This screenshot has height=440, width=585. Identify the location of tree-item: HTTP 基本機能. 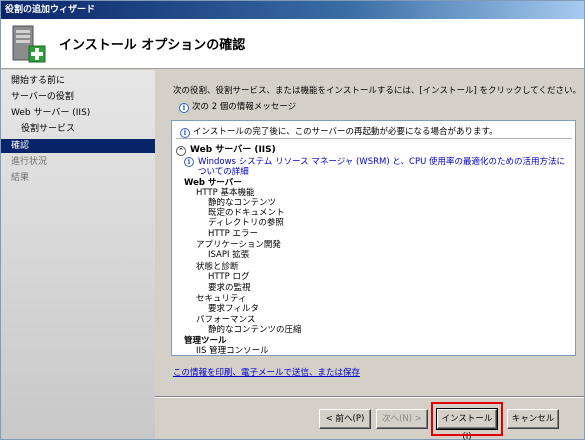
(225, 193).